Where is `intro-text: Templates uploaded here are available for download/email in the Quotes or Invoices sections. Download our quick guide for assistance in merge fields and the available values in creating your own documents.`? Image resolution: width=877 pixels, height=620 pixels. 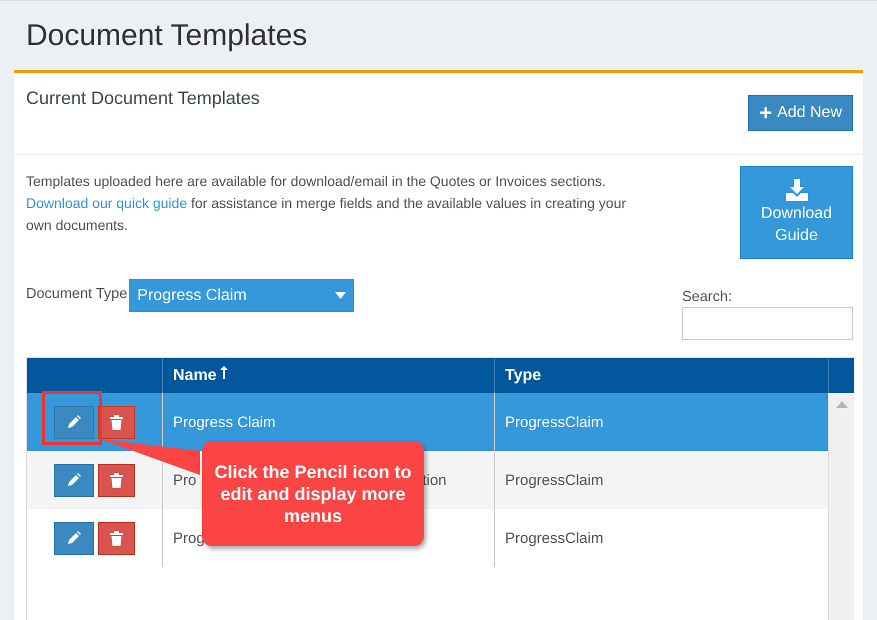
intro-text: Templates uploaded here are available for download/email in the Quotes or Invoices sections. Download our quick guide for assistance in merge fields and the available values in creating your own documents. is located at coordinates (327, 203).